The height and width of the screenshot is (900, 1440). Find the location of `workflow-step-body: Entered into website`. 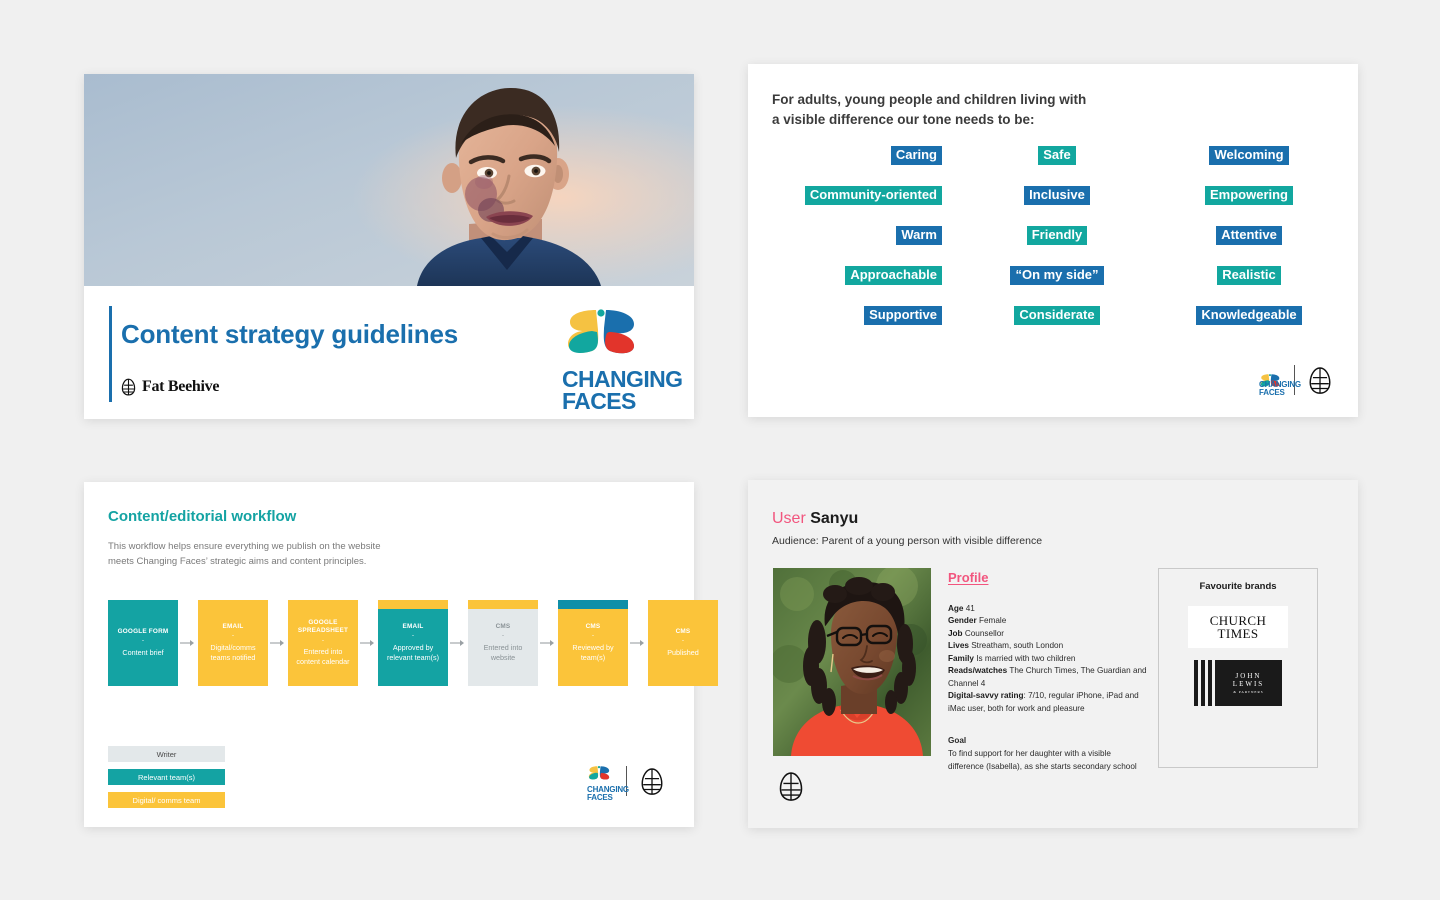

workflow-step-body: Entered into website is located at coordinates (503, 652).